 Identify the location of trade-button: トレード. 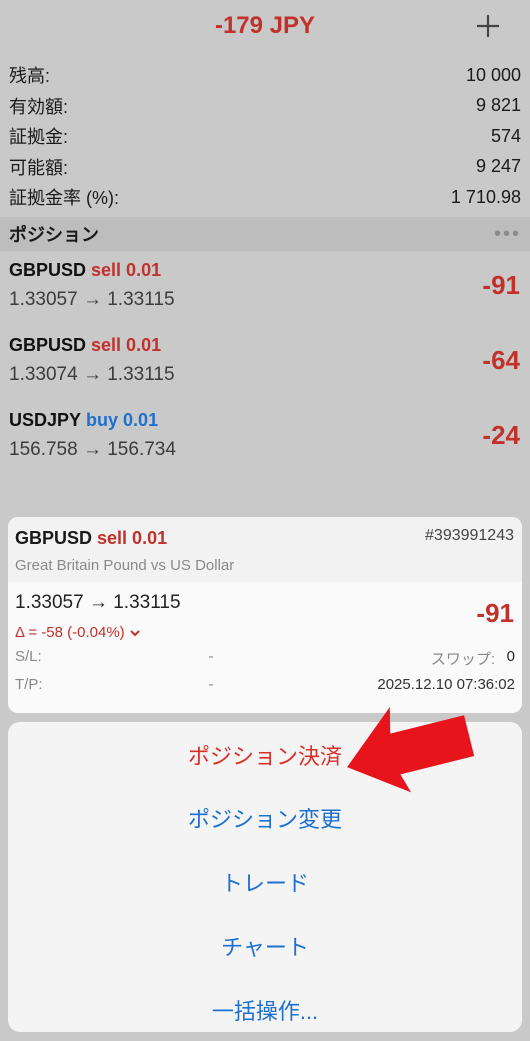
(265, 882).